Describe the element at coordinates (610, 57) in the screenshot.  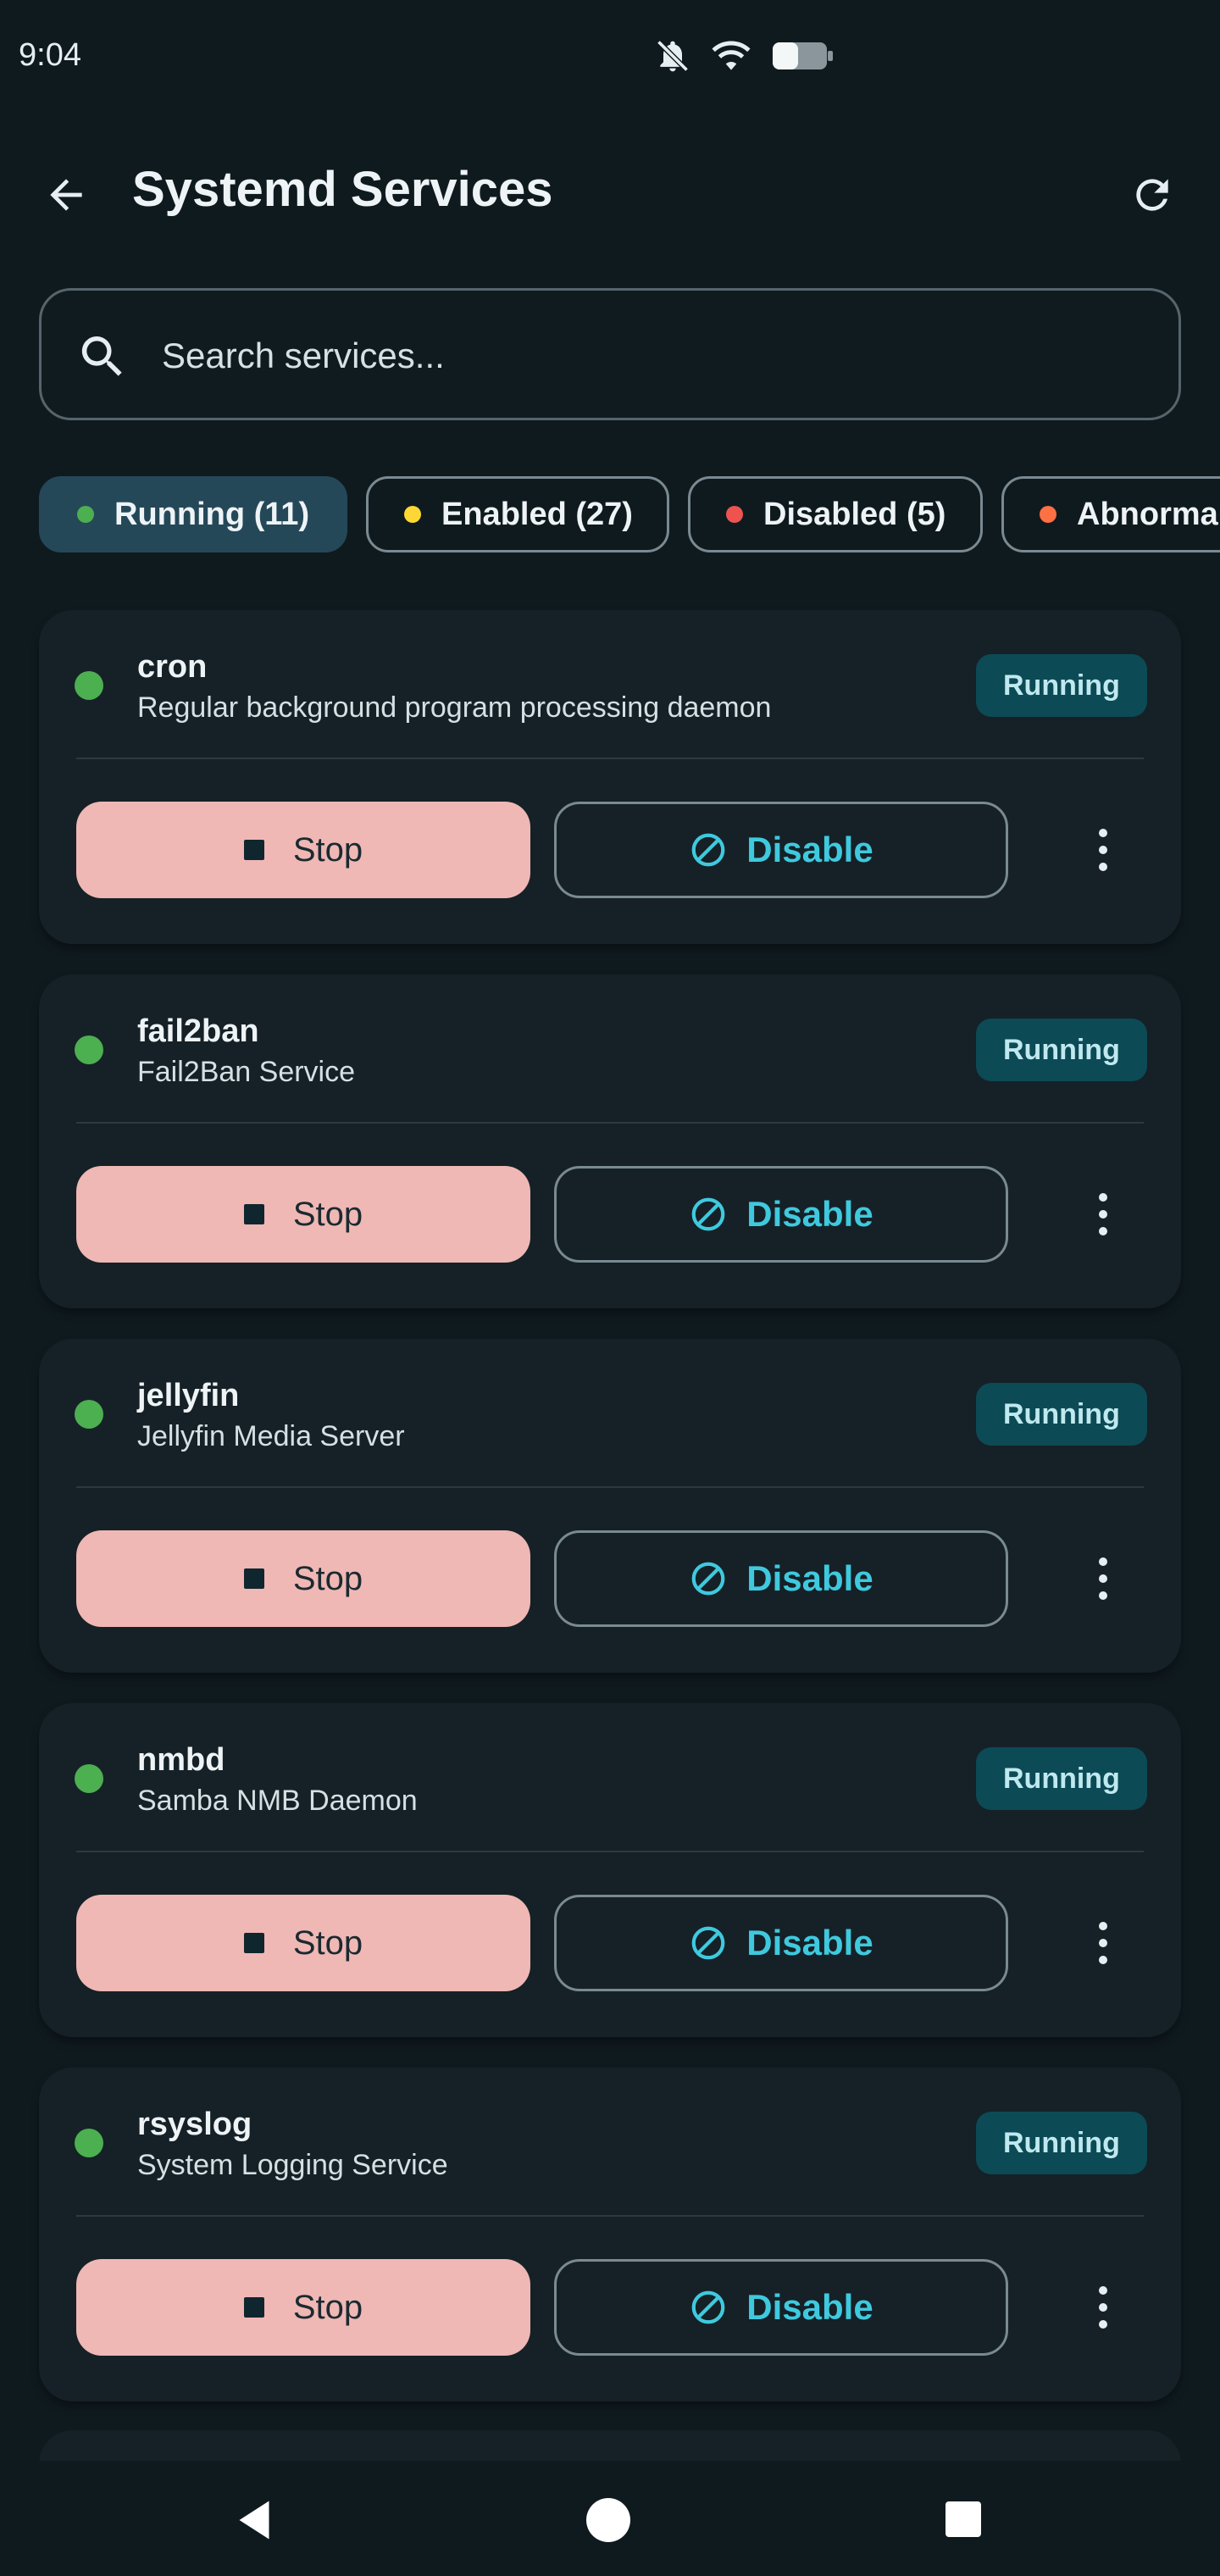
I see `status-bar: 9:04` at that location.